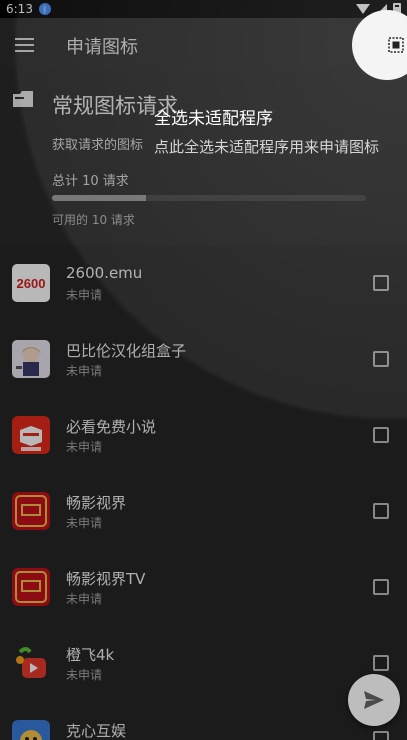  Describe the element at coordinates (209, 198) in the screenshot. I see `request-progress-bar` at that location.